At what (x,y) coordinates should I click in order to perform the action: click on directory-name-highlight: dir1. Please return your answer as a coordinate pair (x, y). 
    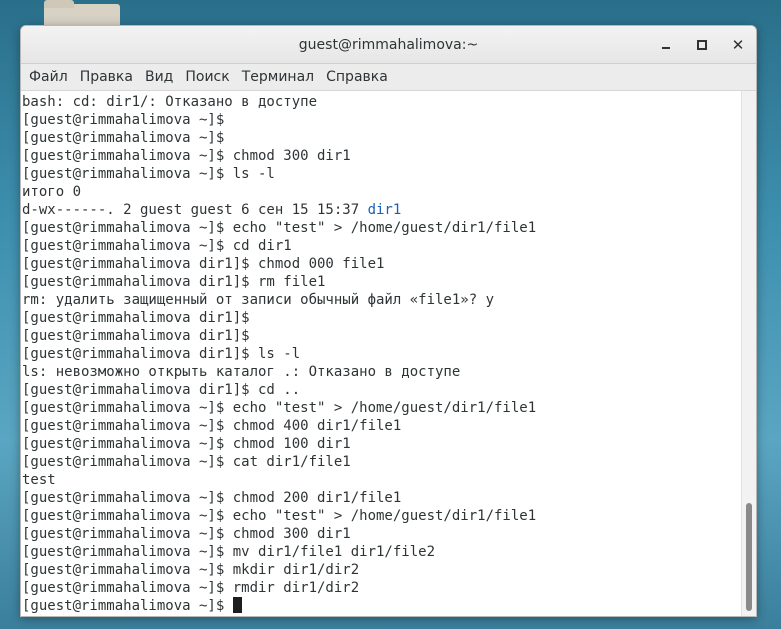
    Looking at the image, I should click on (384, 210).